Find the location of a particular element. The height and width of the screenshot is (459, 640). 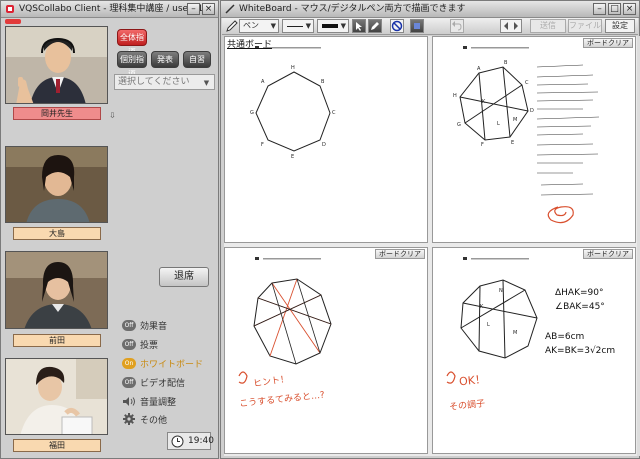

option-other: その他 is located at coordinates (144, 419).